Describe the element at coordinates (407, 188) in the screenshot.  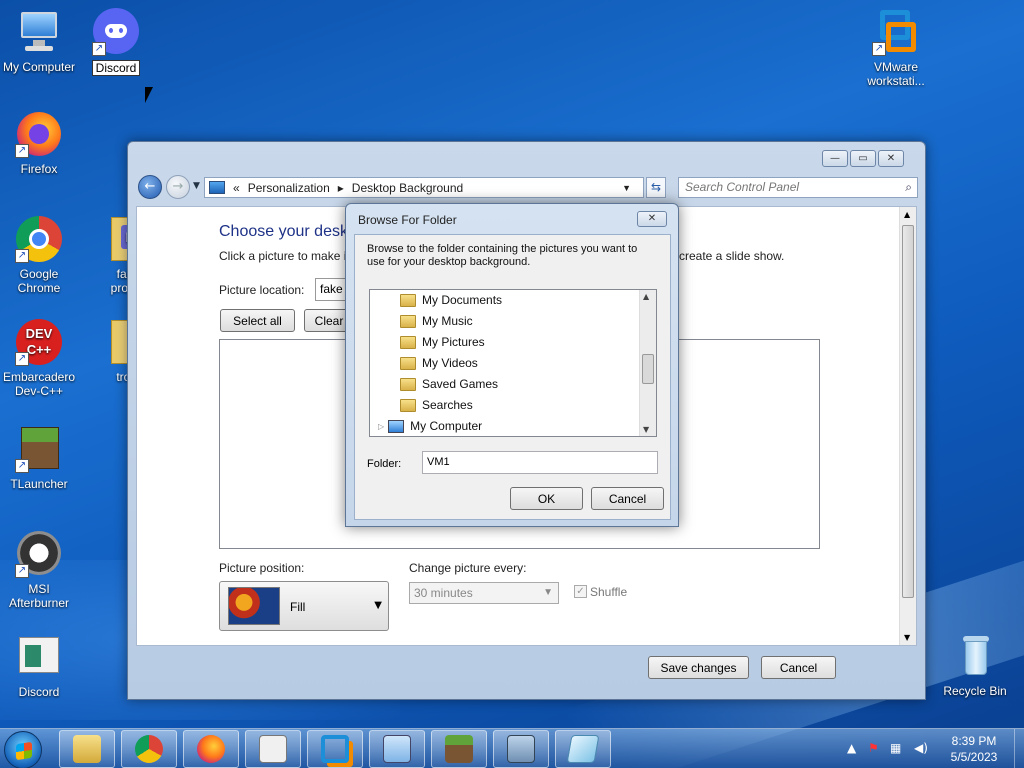
I see `breadcrumb-desktop-background: Desktop Background` at that location.